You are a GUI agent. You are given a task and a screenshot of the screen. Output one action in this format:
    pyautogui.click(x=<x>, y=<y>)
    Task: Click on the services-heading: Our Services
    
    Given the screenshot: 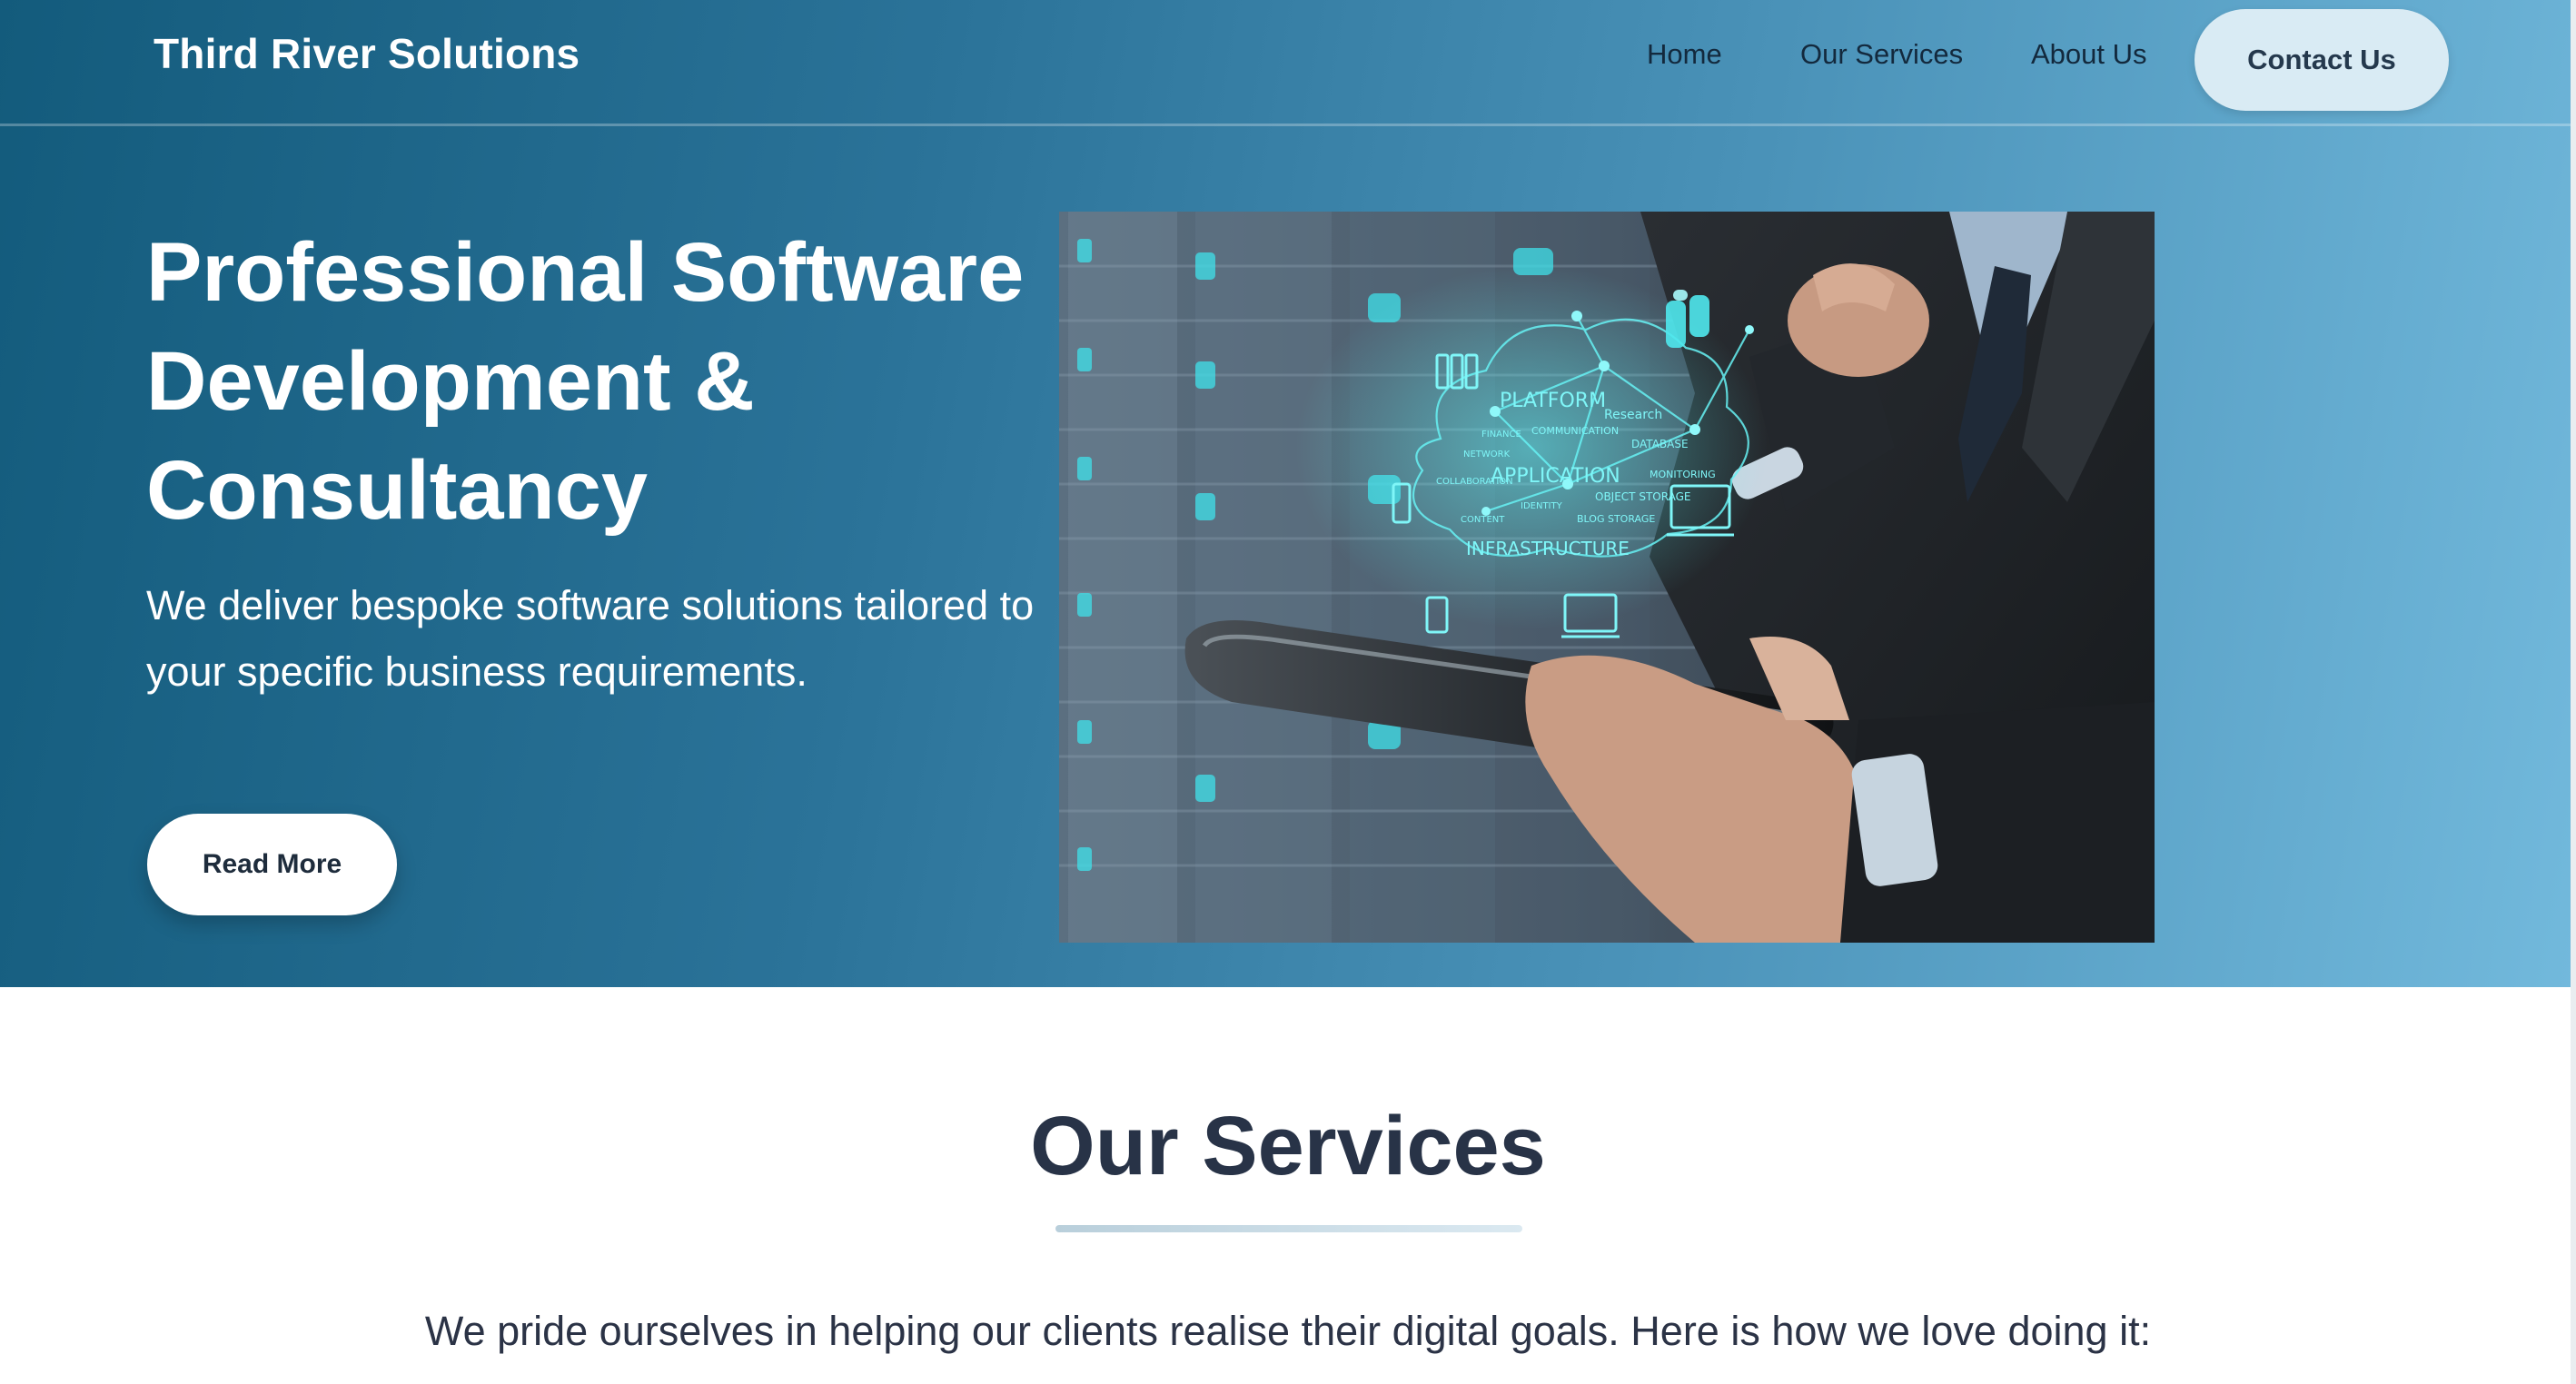 What is the action you would take?
    pyautogui.click(x=1288, y=1146)
    